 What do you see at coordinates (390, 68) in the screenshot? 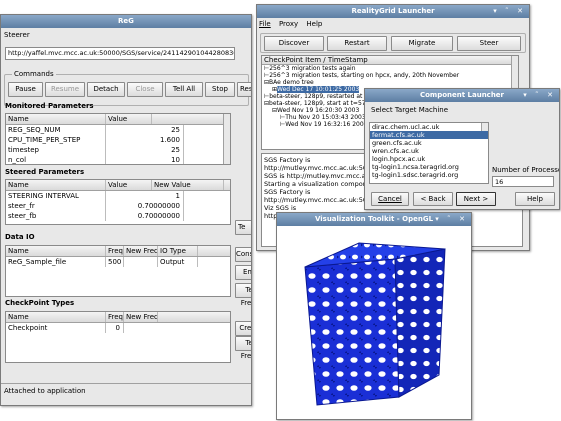
I see `tree-item: ⊢ 256^3 migration tests again` at bounding box center [390, 68].